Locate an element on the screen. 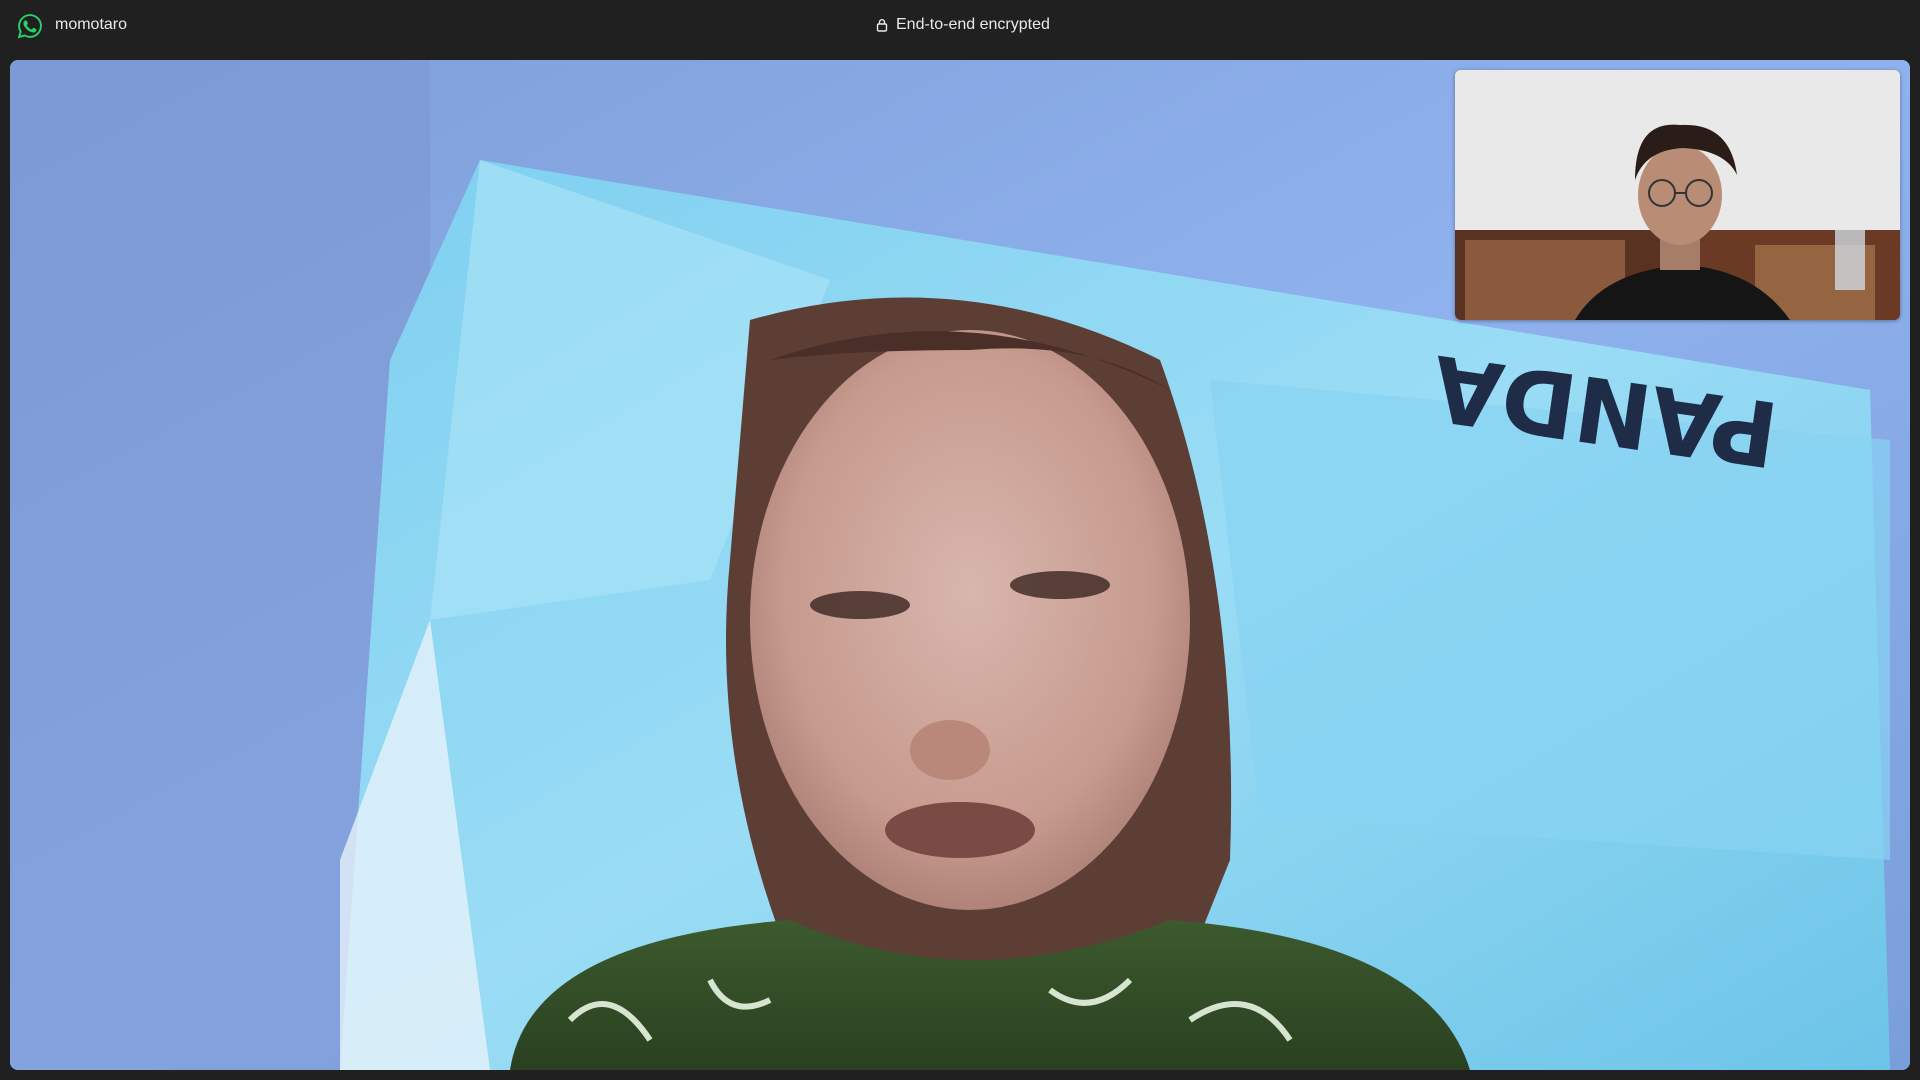 This screenshot has height=1080, width=1920. self-camera-preview is located at coordinates (1677, 195).